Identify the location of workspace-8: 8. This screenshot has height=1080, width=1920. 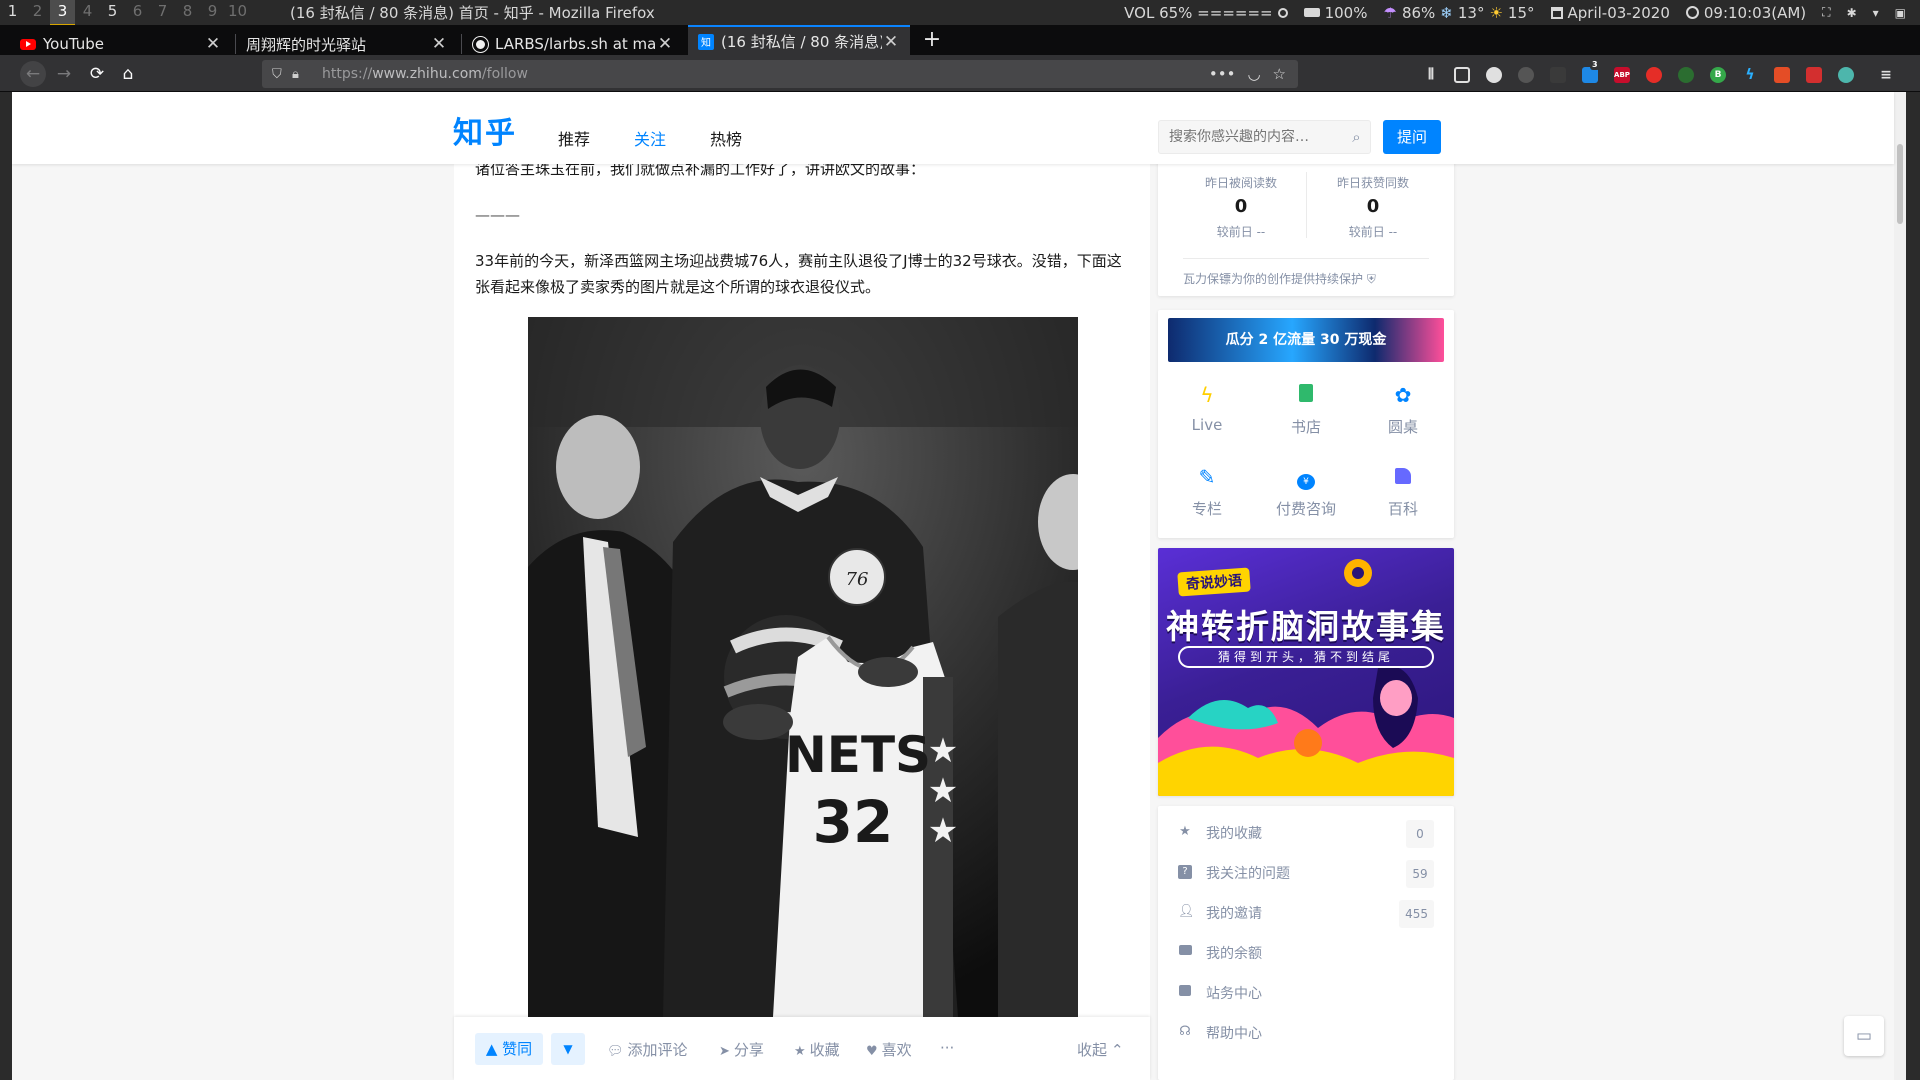
(187, 13).